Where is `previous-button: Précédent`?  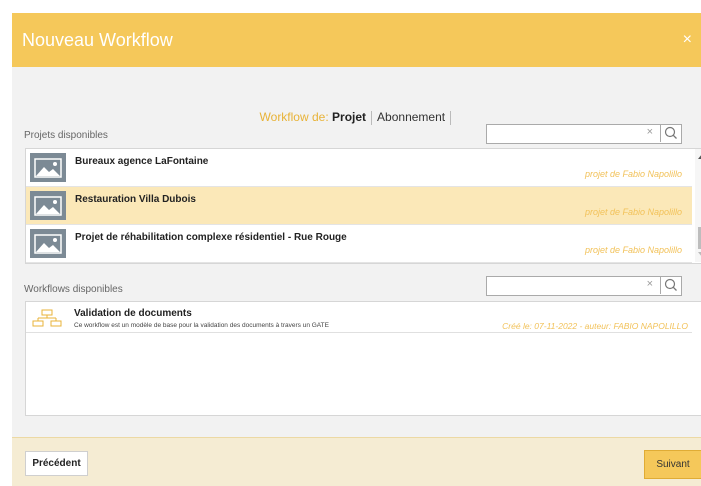 previous-button: Précédent is located at coordinates (56, 463).